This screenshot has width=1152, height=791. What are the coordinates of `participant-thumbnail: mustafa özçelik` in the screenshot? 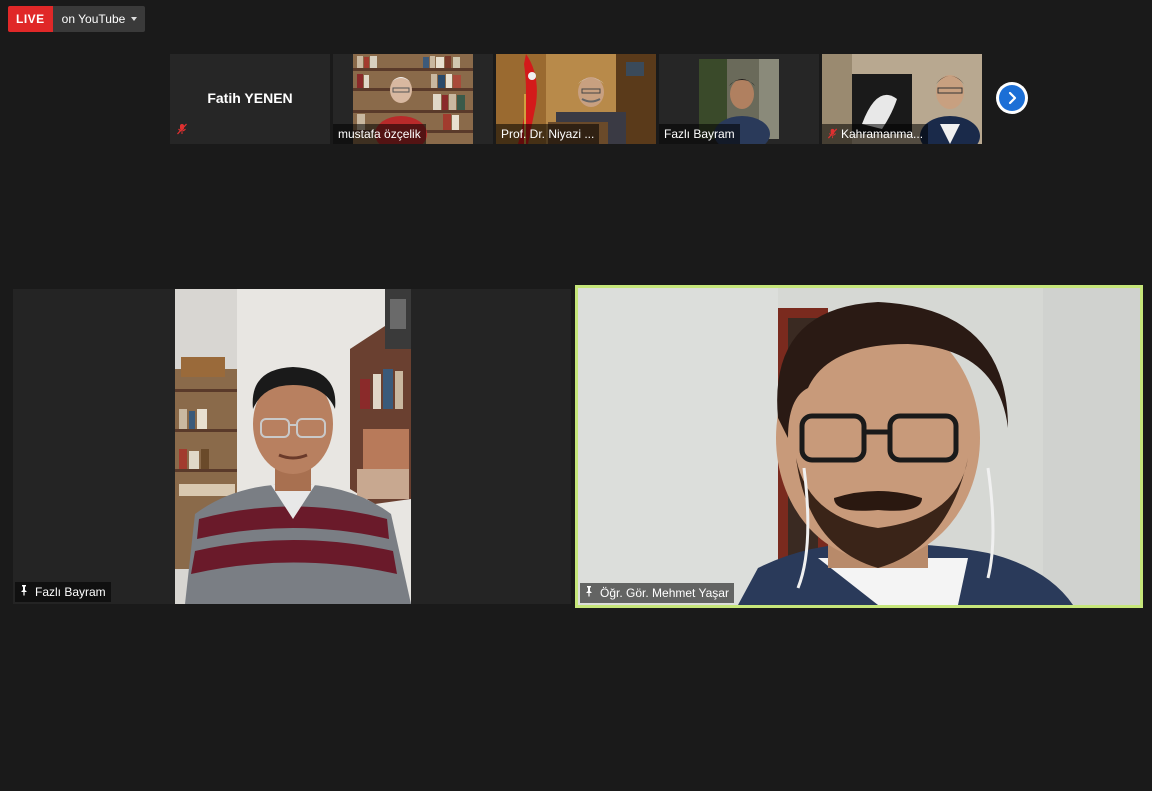 It's located at (413, 99).